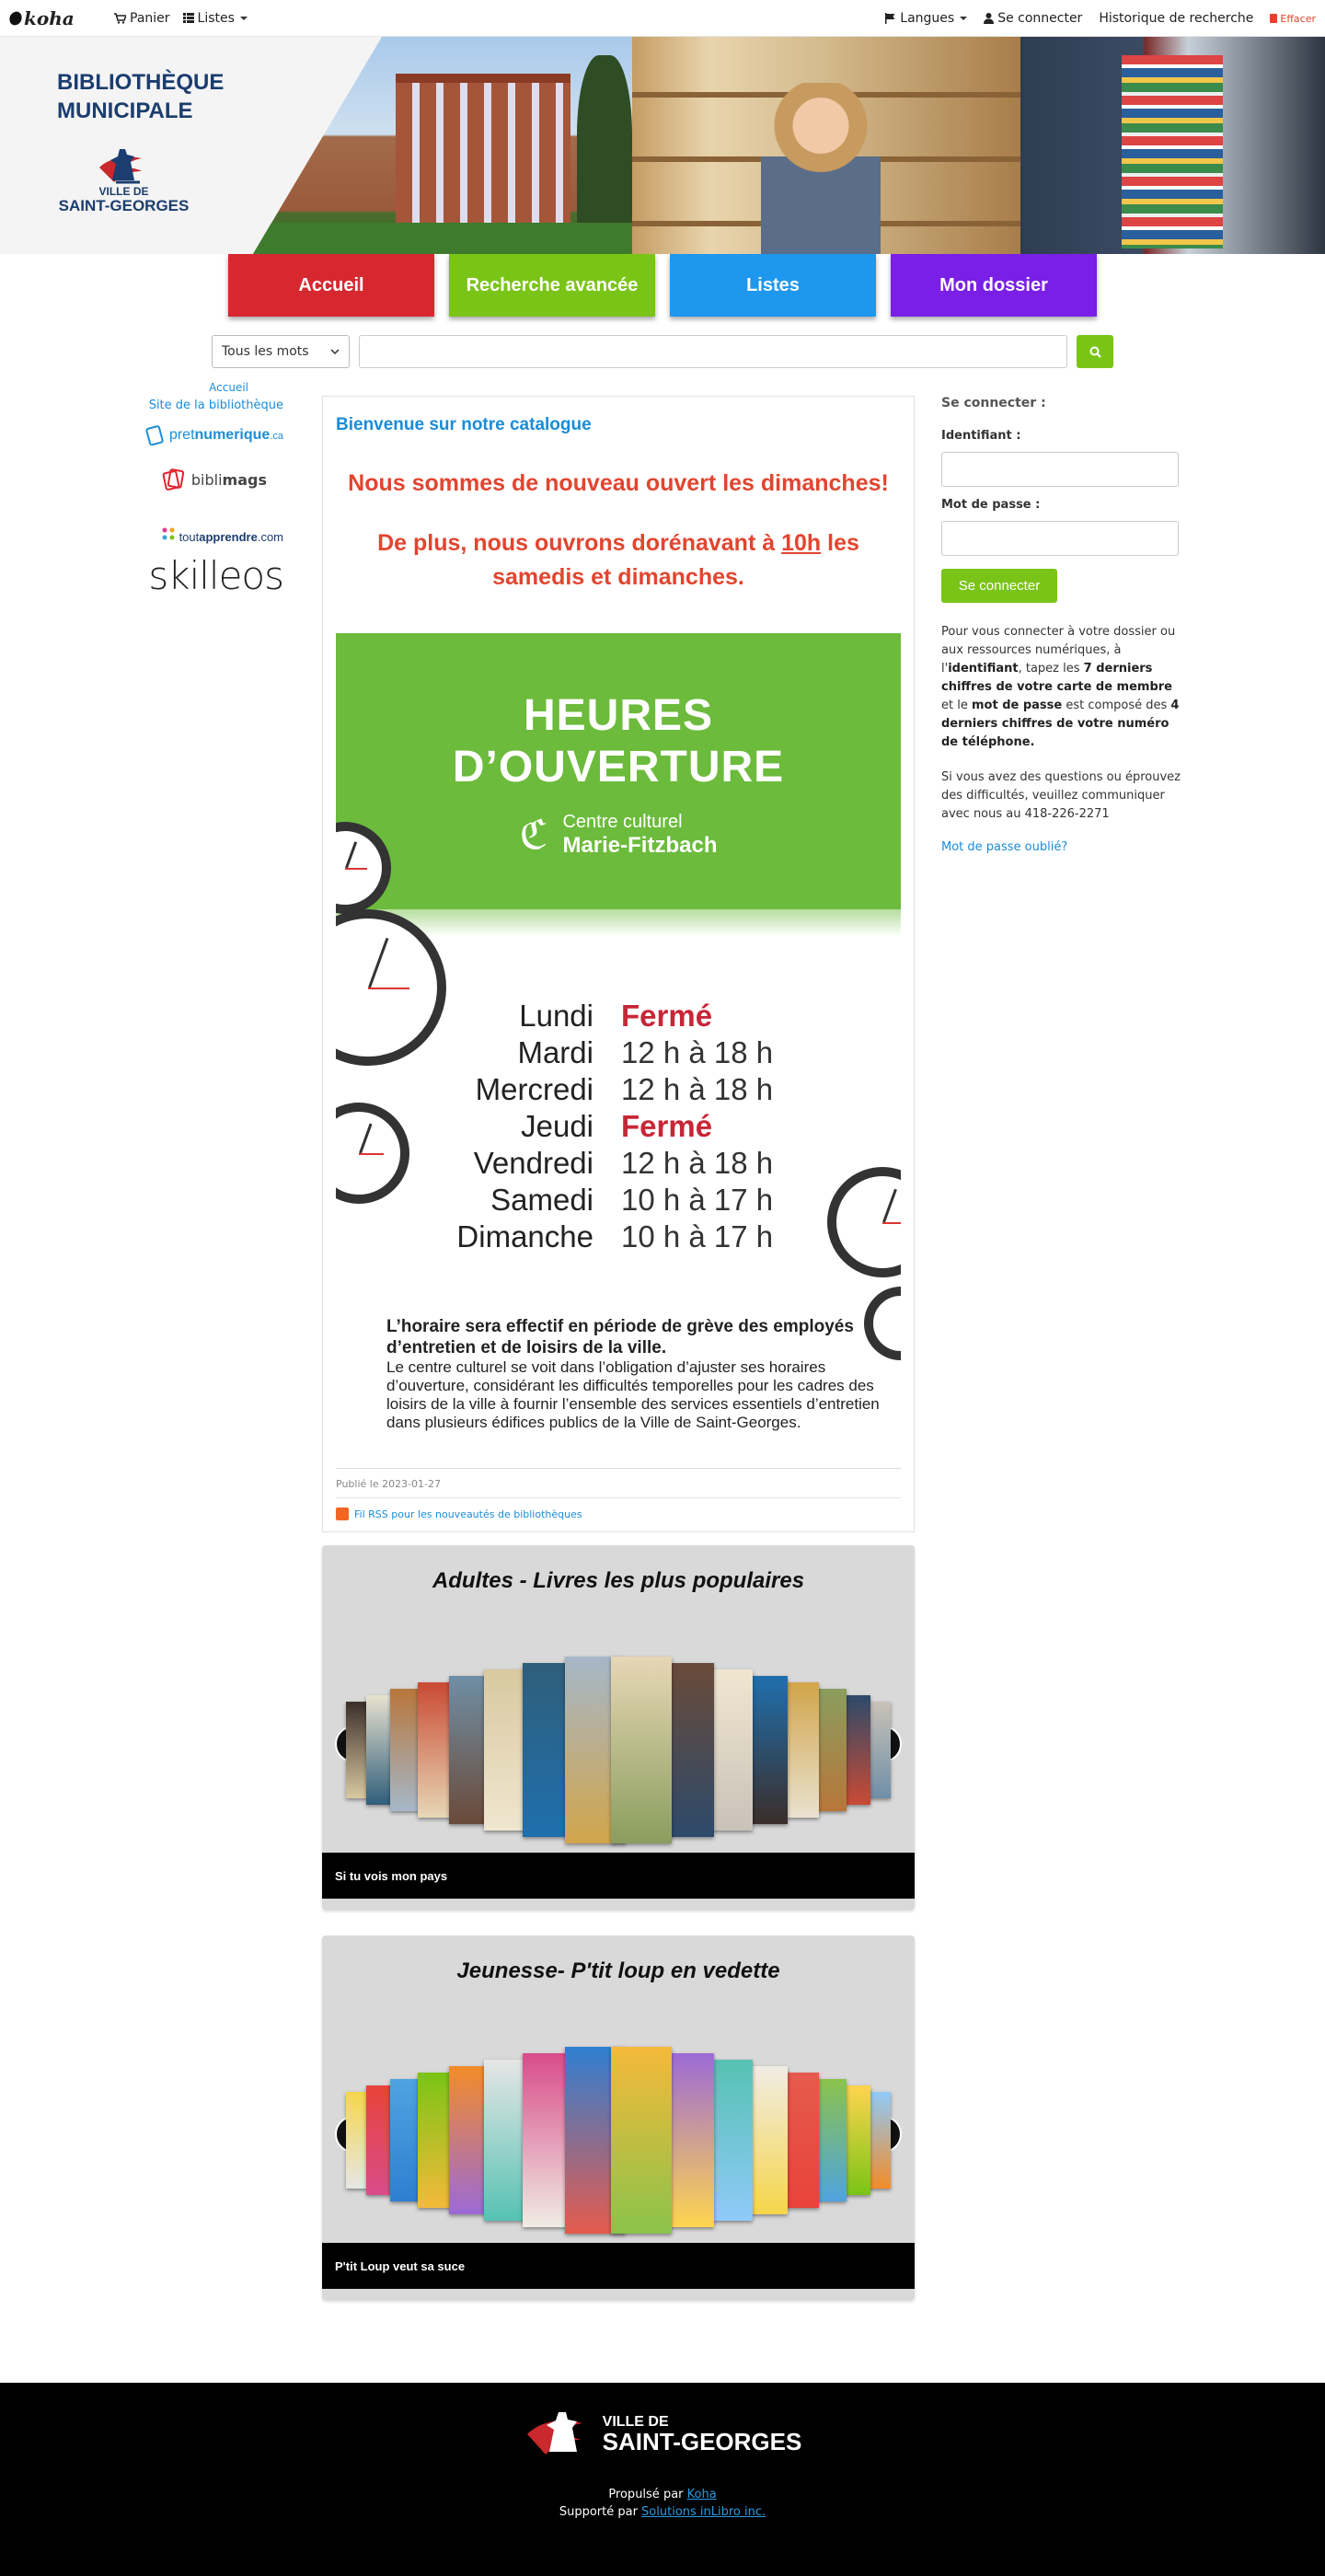 This screenshot has height=2576, width=1325. What do you see at coordinates (618, 716) in the screenshot?
I see `poster-heading-1: HEURES` at bounding box center [618, 716].